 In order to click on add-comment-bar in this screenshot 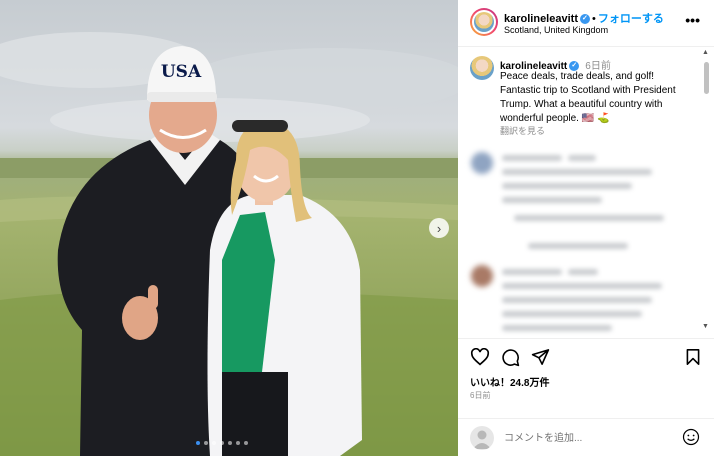, I will do `click(586, 437)`.